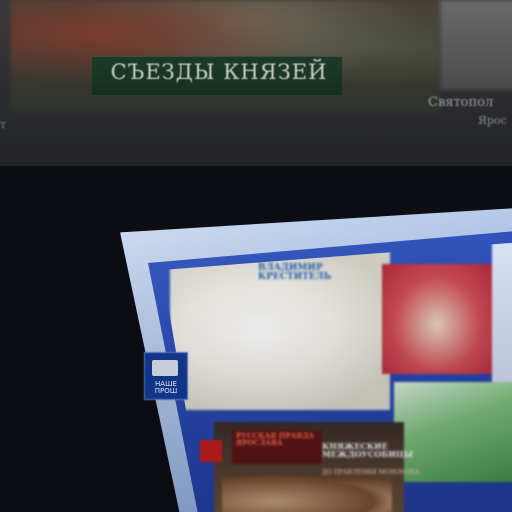 This screenshot has height=512, width=512. What do you see at coordinates (368, 450) in the screenshot?
I see `tile-feuds-title-2: КНЯЖЕСКИЕ МЕЖДОУСОБИЦЫ` at bounding box center [368, 450].